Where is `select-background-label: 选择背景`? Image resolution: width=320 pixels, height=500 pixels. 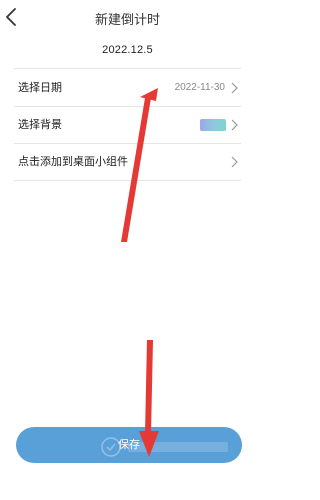
select-background-label: 选择背景 is located at coordinates (40, 125).